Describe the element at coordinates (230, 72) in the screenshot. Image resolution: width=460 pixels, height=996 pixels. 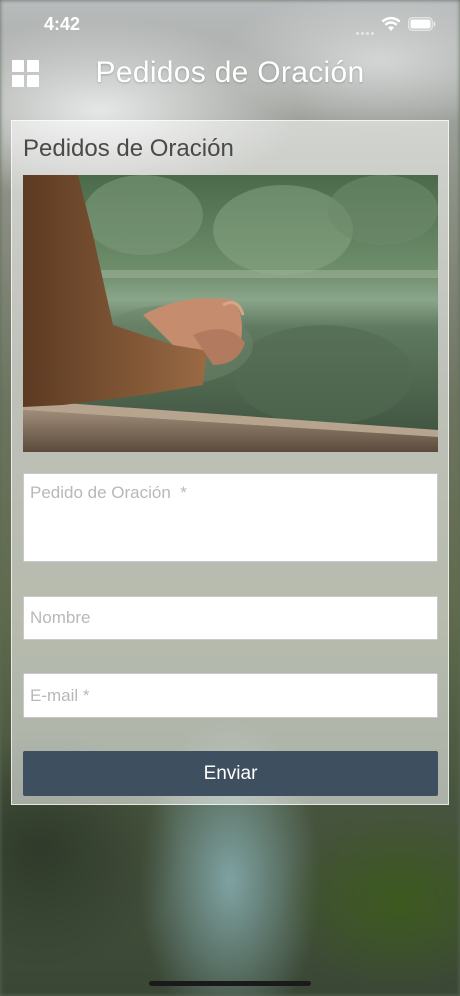
I see `page-title: Pedidos de Oración` at that location.